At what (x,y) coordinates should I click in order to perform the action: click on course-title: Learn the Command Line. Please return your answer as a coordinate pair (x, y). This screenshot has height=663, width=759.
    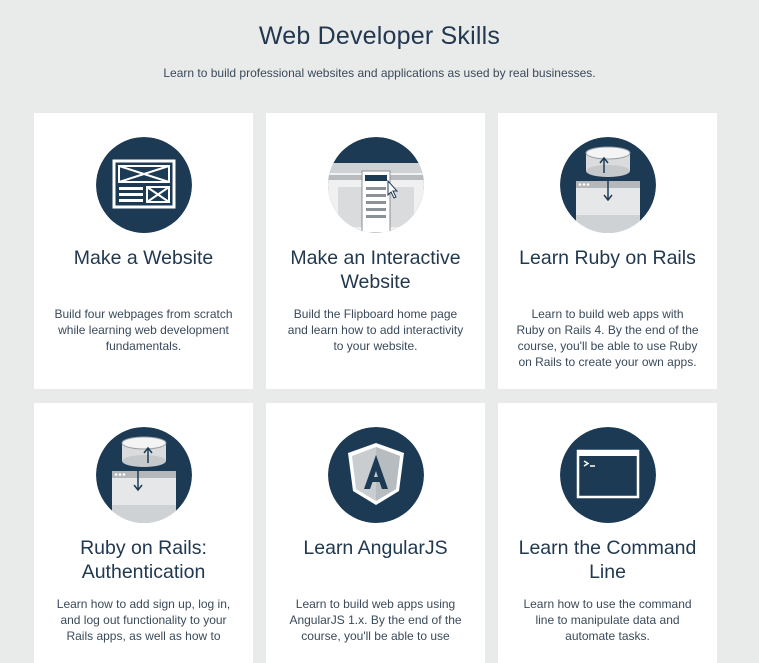
    Looking at the image, I should click on (607, 560).